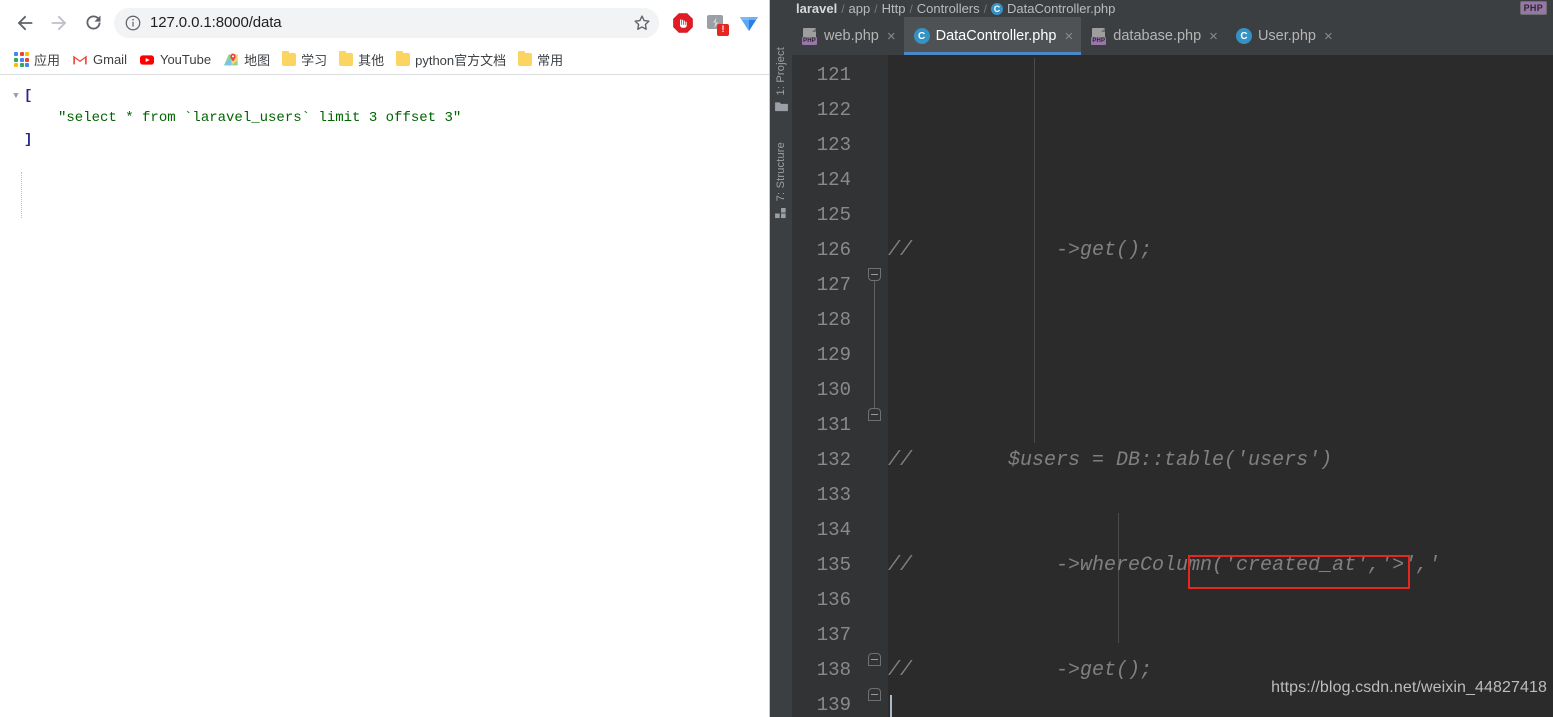  What do you see at coordinates (996, 36) in the screenshot?
I see `tab-label: DataController.php` at bounding box center [996, 36].